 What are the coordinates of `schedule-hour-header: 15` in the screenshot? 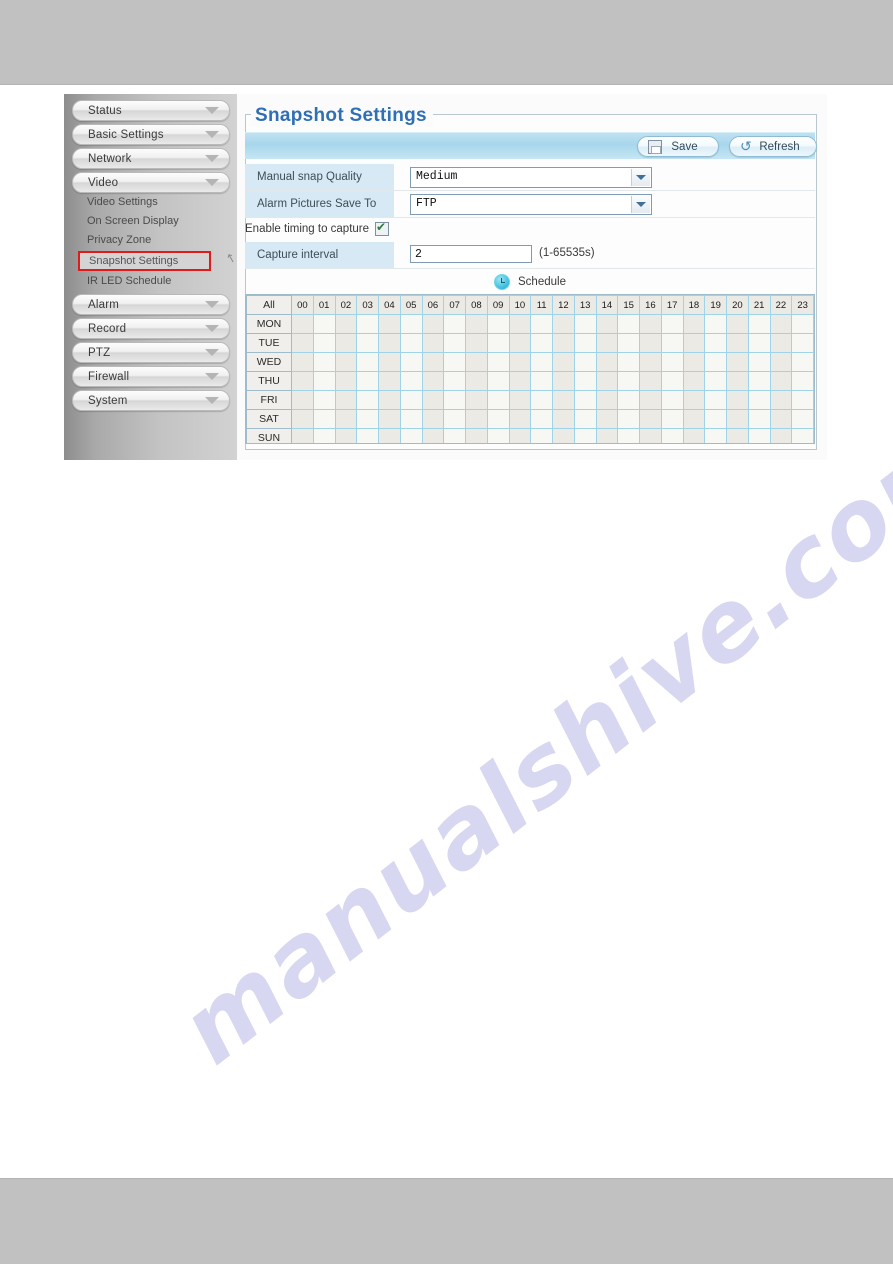 It's located at (628, 305).